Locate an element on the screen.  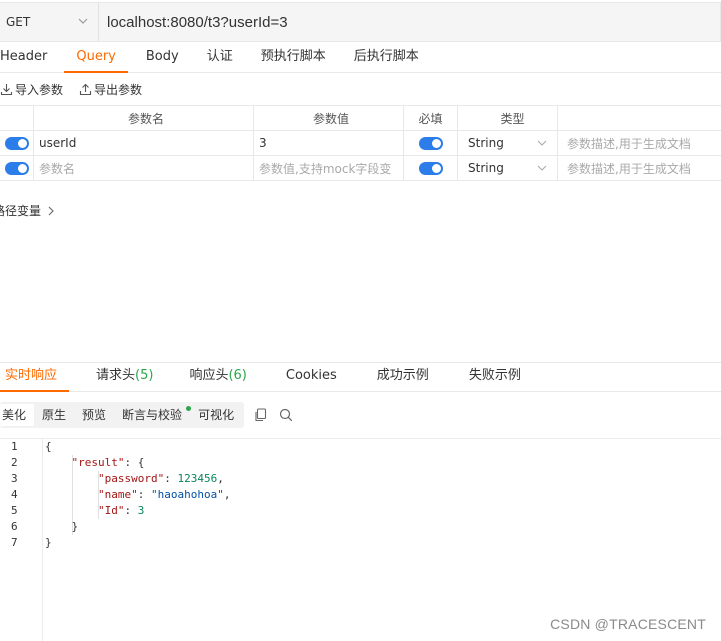
tab-request-headers: 请求头(5) is located at coordinates (124, 377).